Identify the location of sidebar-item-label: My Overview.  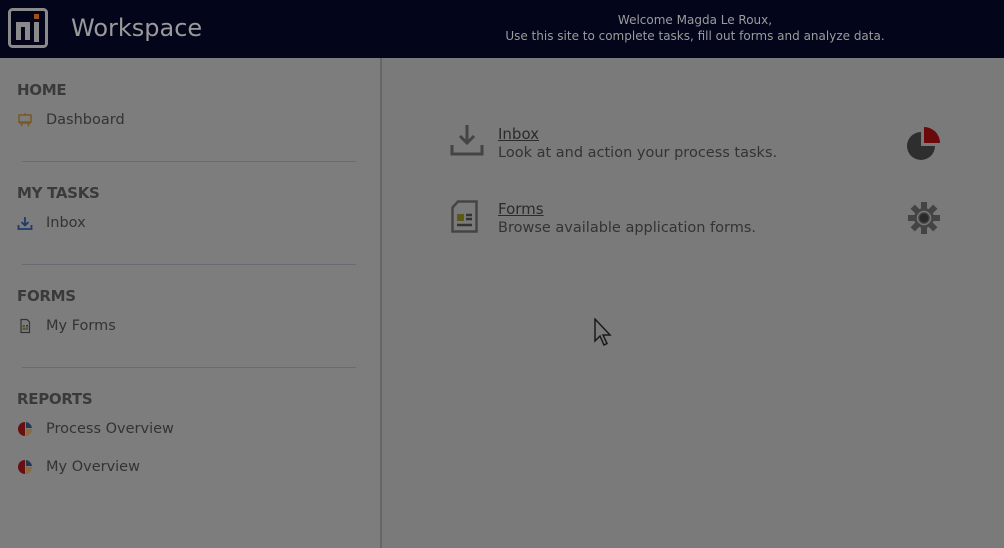
(93, 467).